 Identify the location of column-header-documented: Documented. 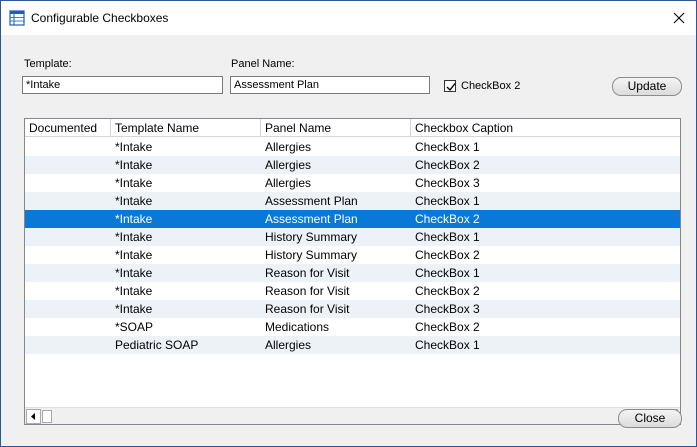
(68, 128).